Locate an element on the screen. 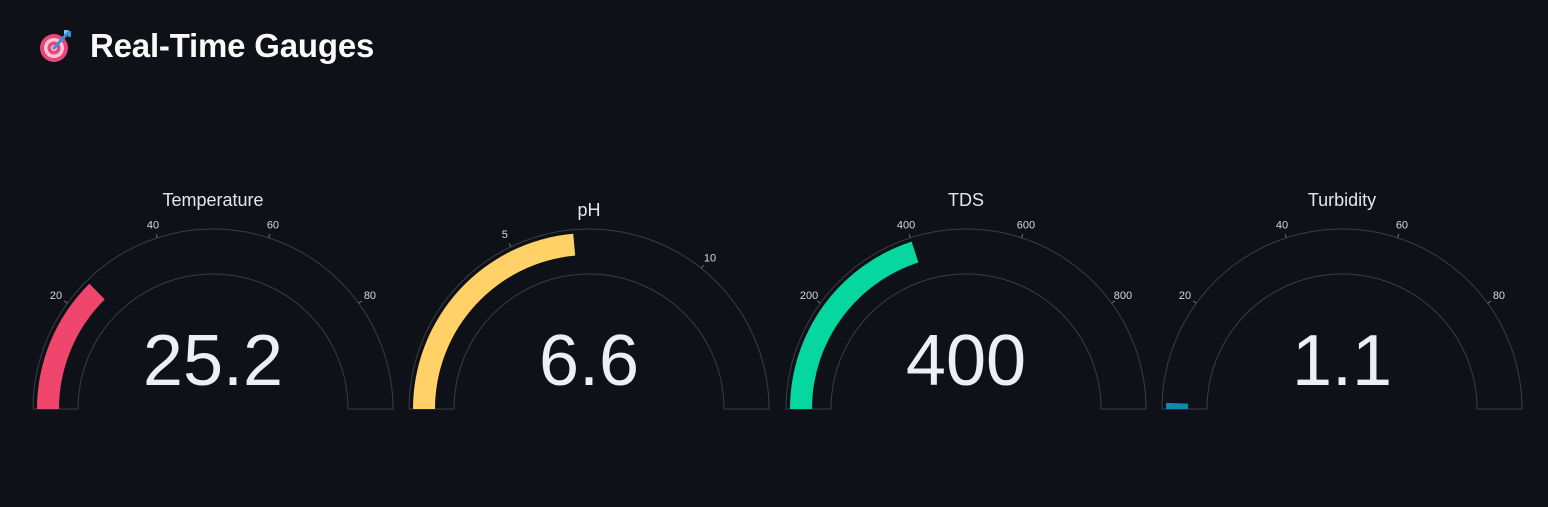  target-dart-icon is located at coordinates (56, 46).